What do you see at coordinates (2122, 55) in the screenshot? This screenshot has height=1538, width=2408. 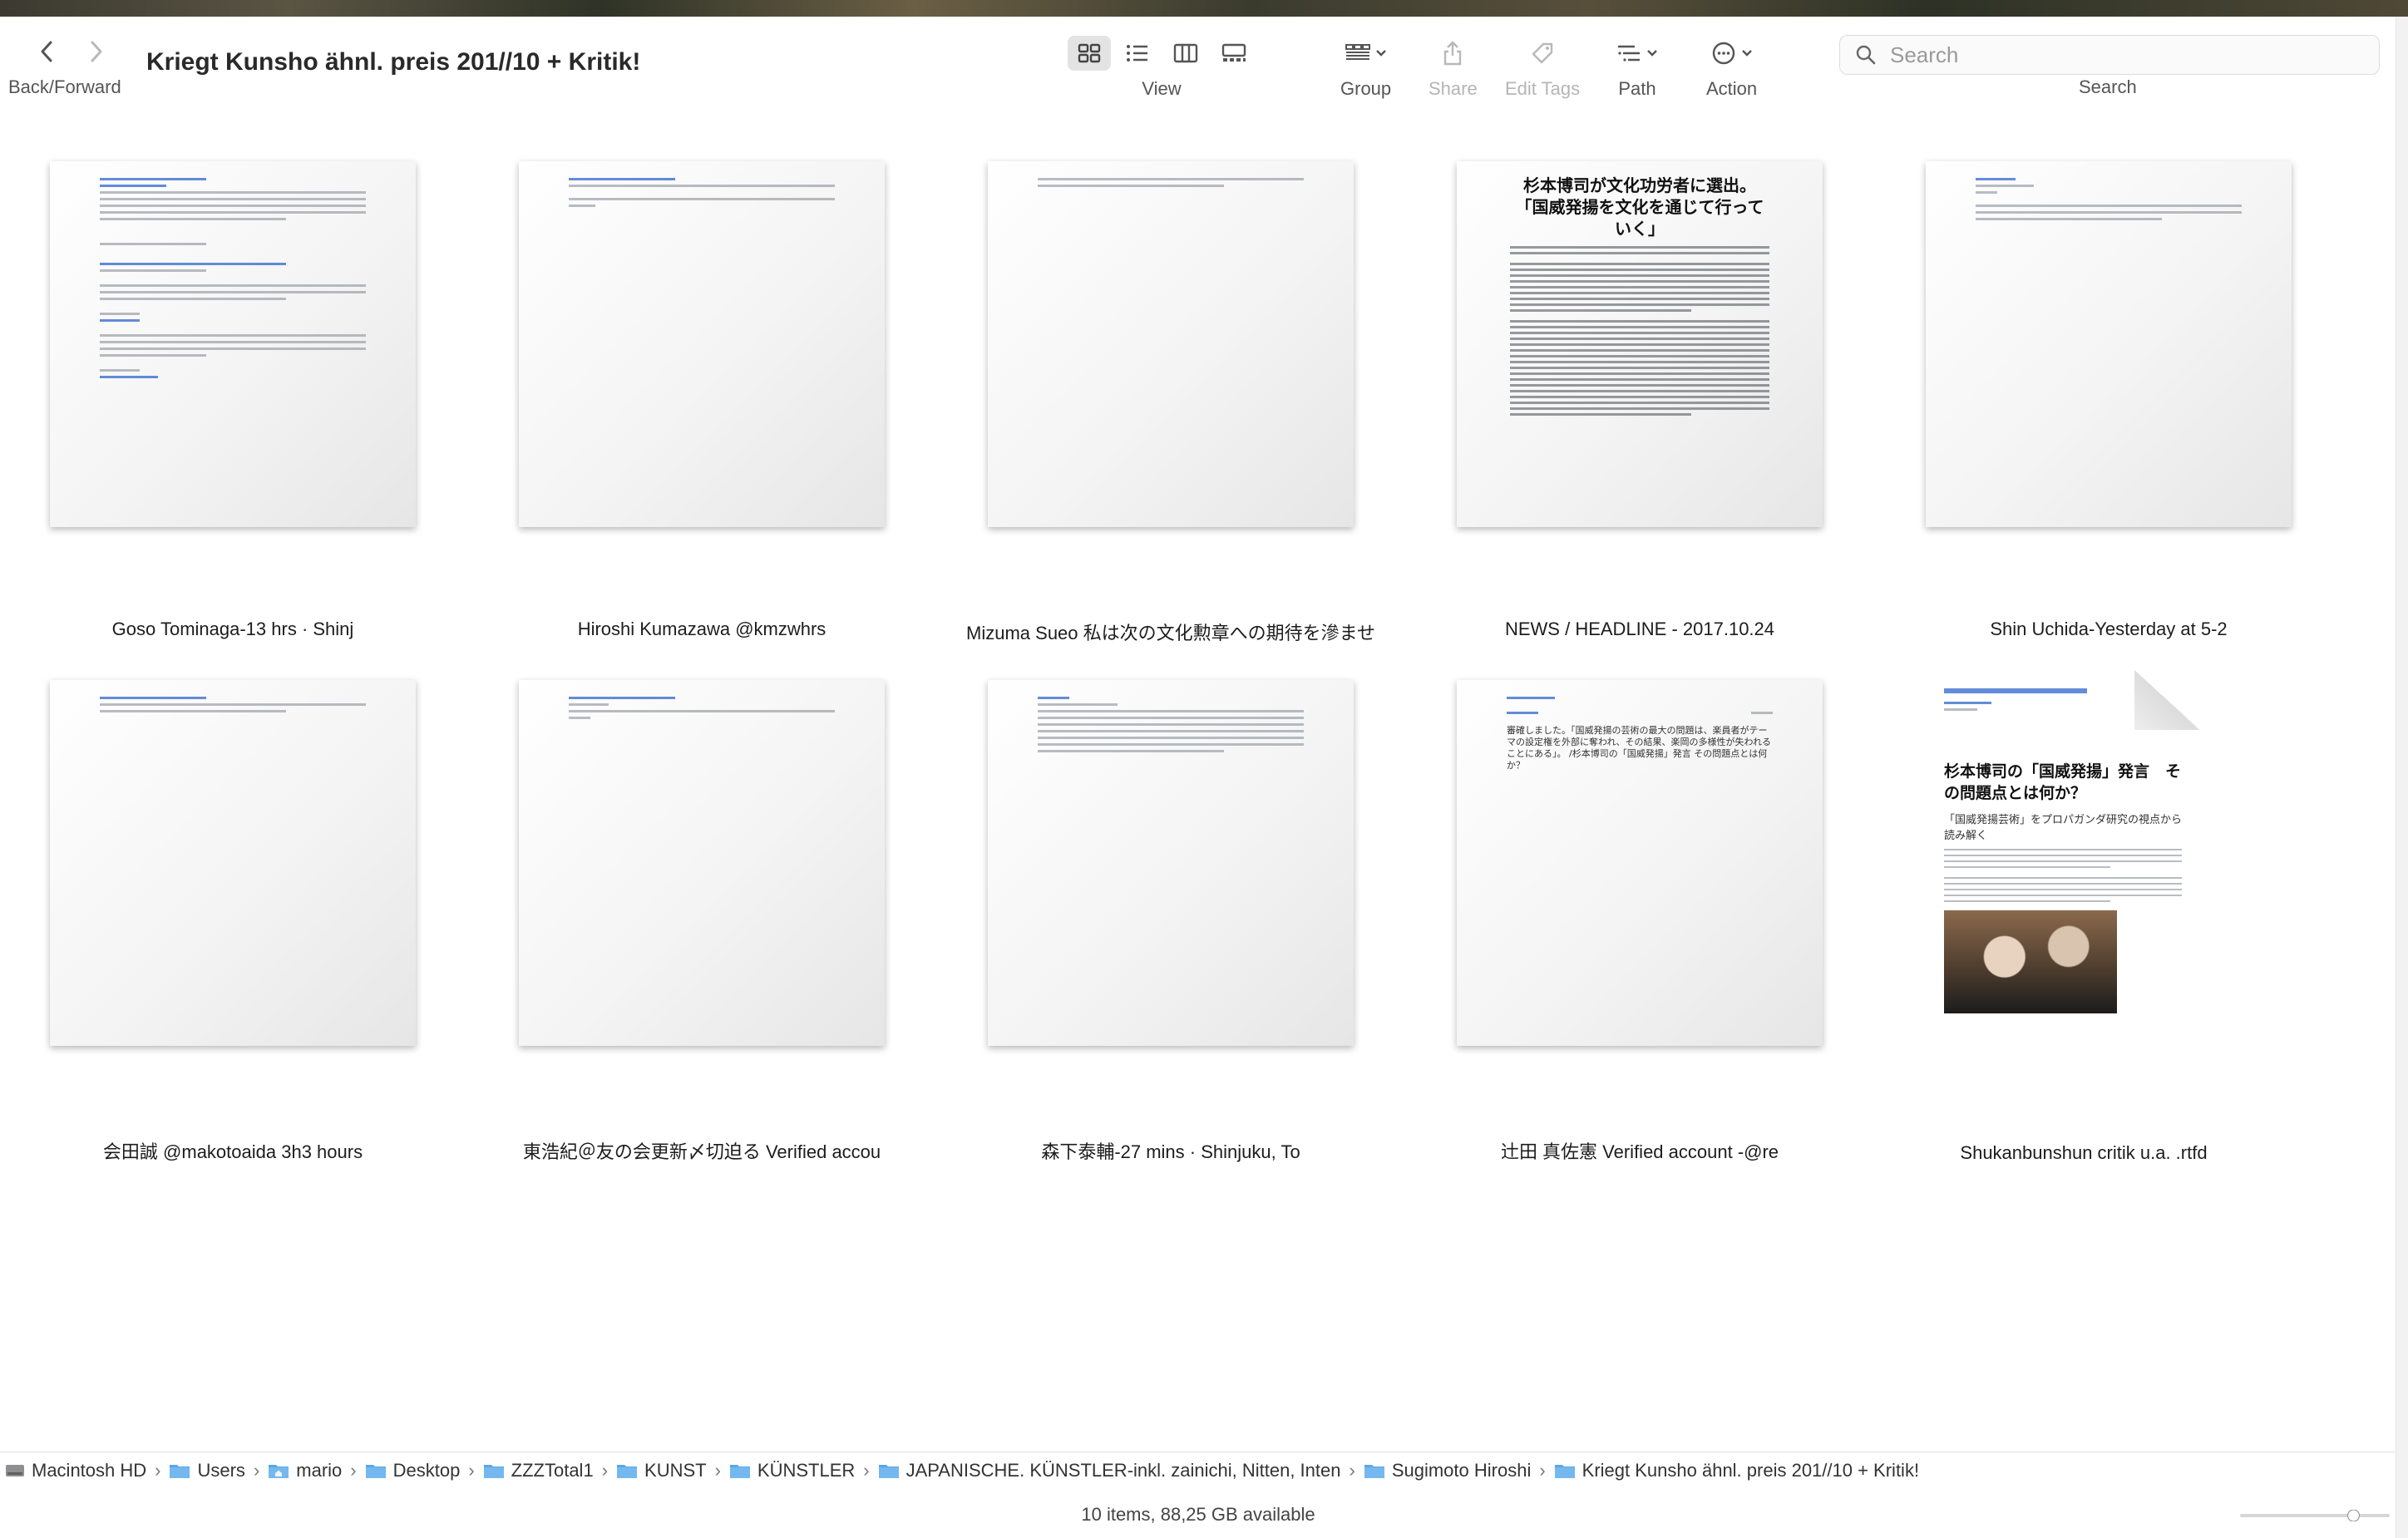 I see `search-input` at bounding box center [2122, 55].